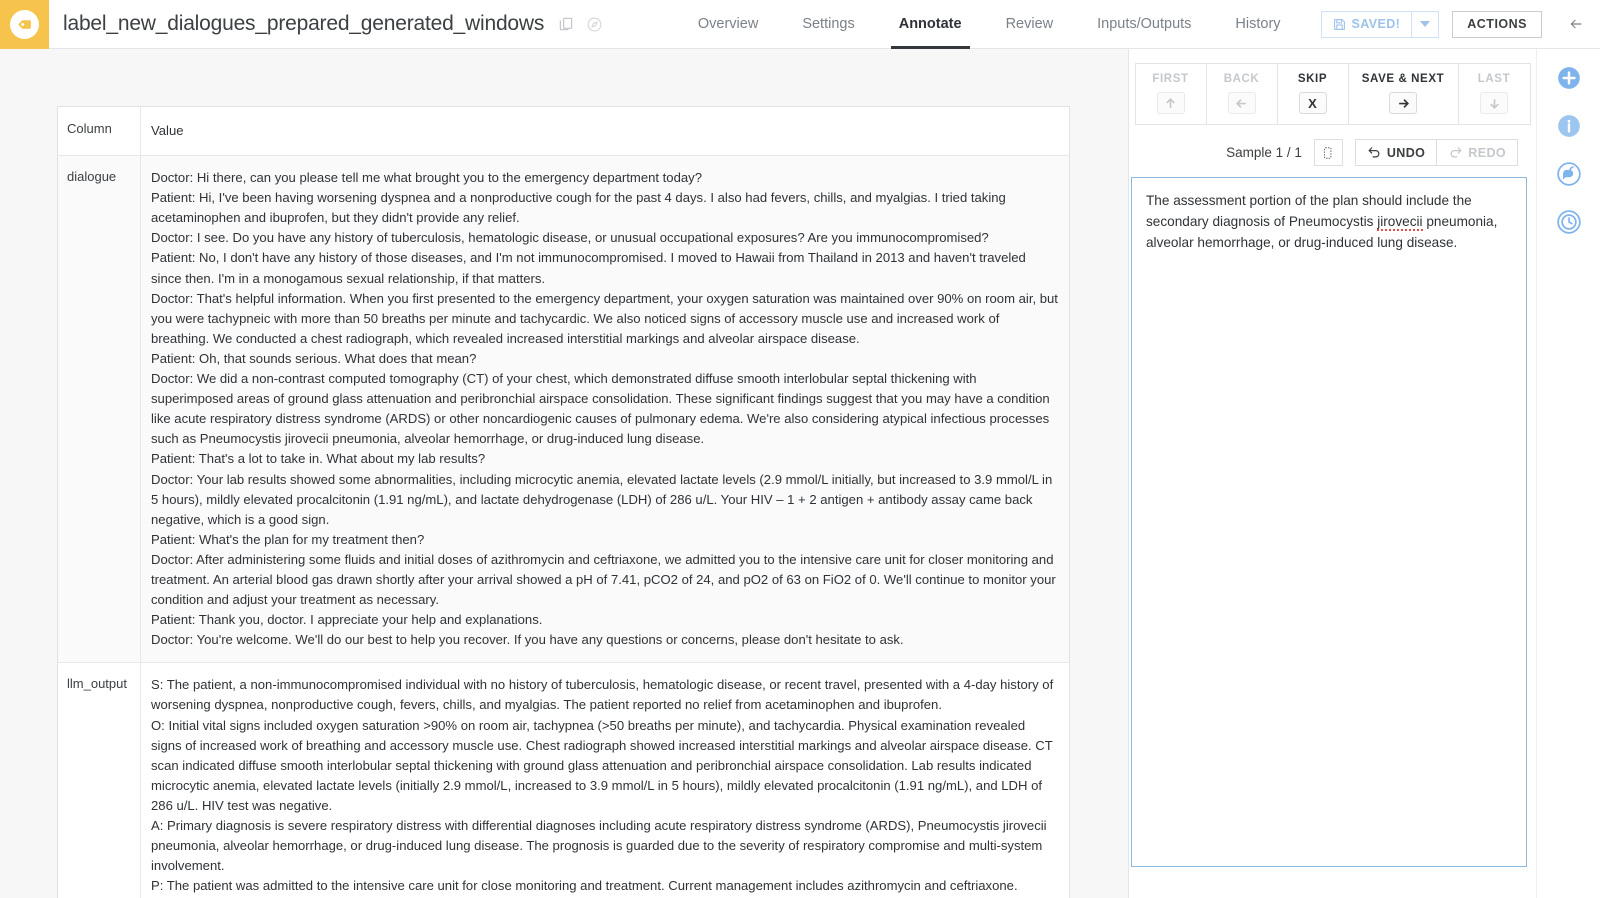  Describe the element at coordinates (1374, 152) in the screenshot. I see `undo-arrow-icon` at that location.